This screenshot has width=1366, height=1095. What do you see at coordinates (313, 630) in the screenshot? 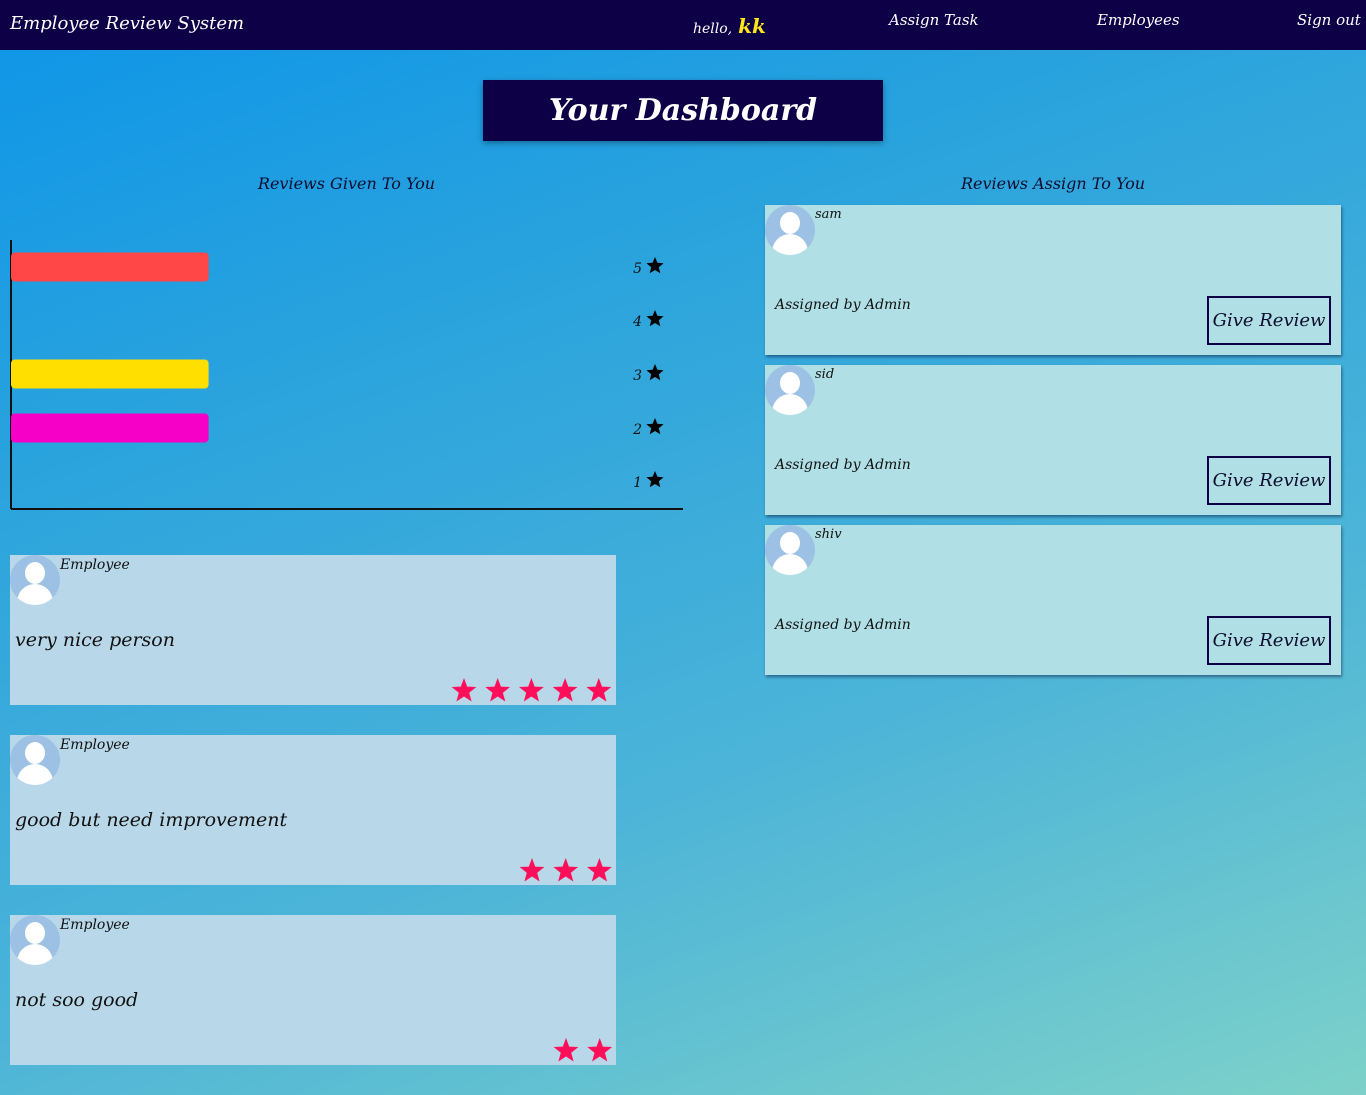
I see `review-card: Employee very nice person` at bounding box center [313, 630].